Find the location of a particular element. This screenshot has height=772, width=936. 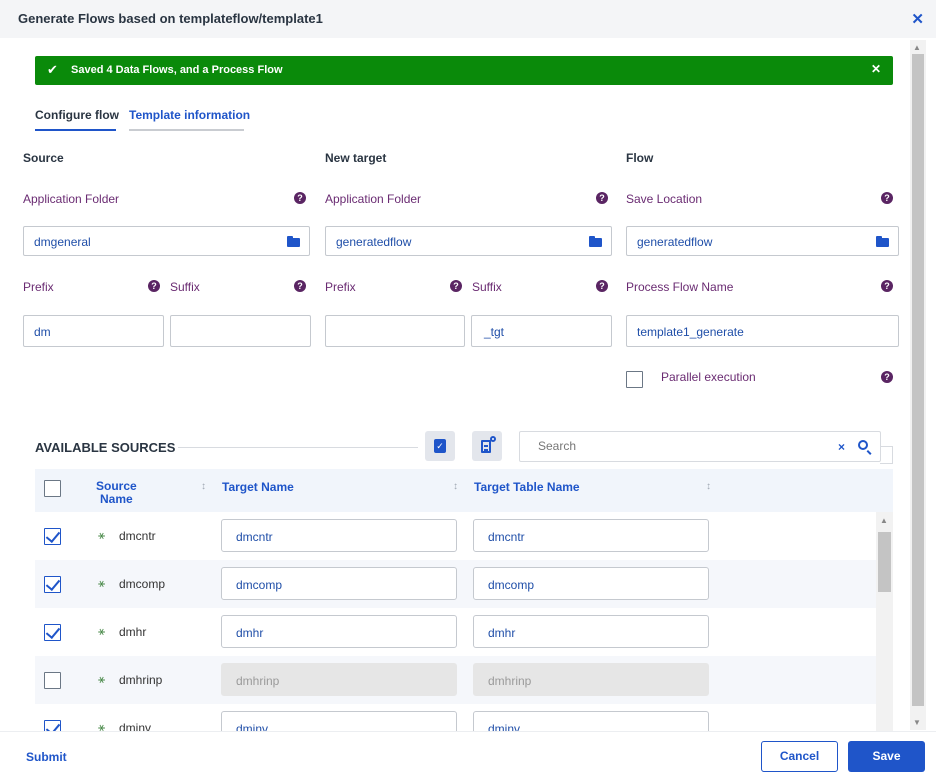

dialog-footer: Submit Cancel Save is located at coordinates (468, 751).